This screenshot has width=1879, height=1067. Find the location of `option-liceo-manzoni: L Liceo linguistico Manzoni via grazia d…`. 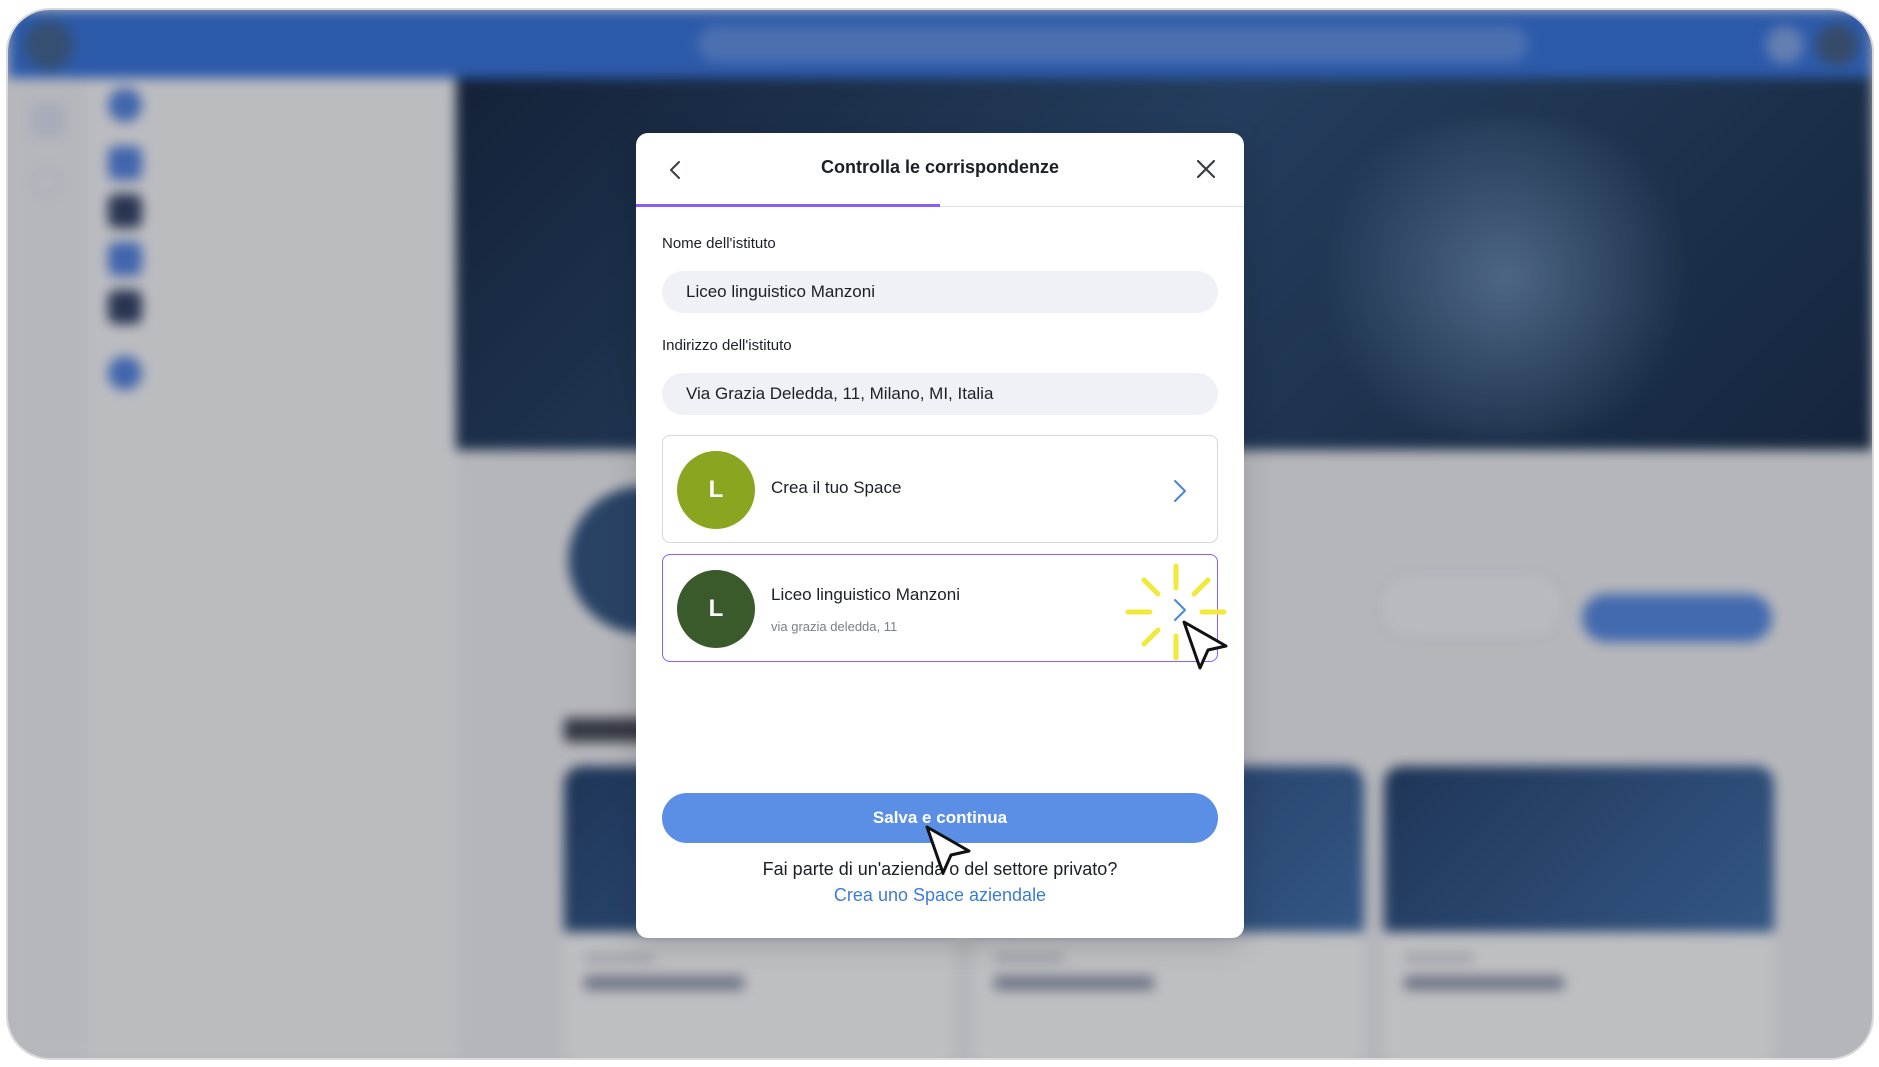

option-liceo-manzoni: L Liceo linguistico Manzoni via grazia d… is located at coordinates (940, 608).